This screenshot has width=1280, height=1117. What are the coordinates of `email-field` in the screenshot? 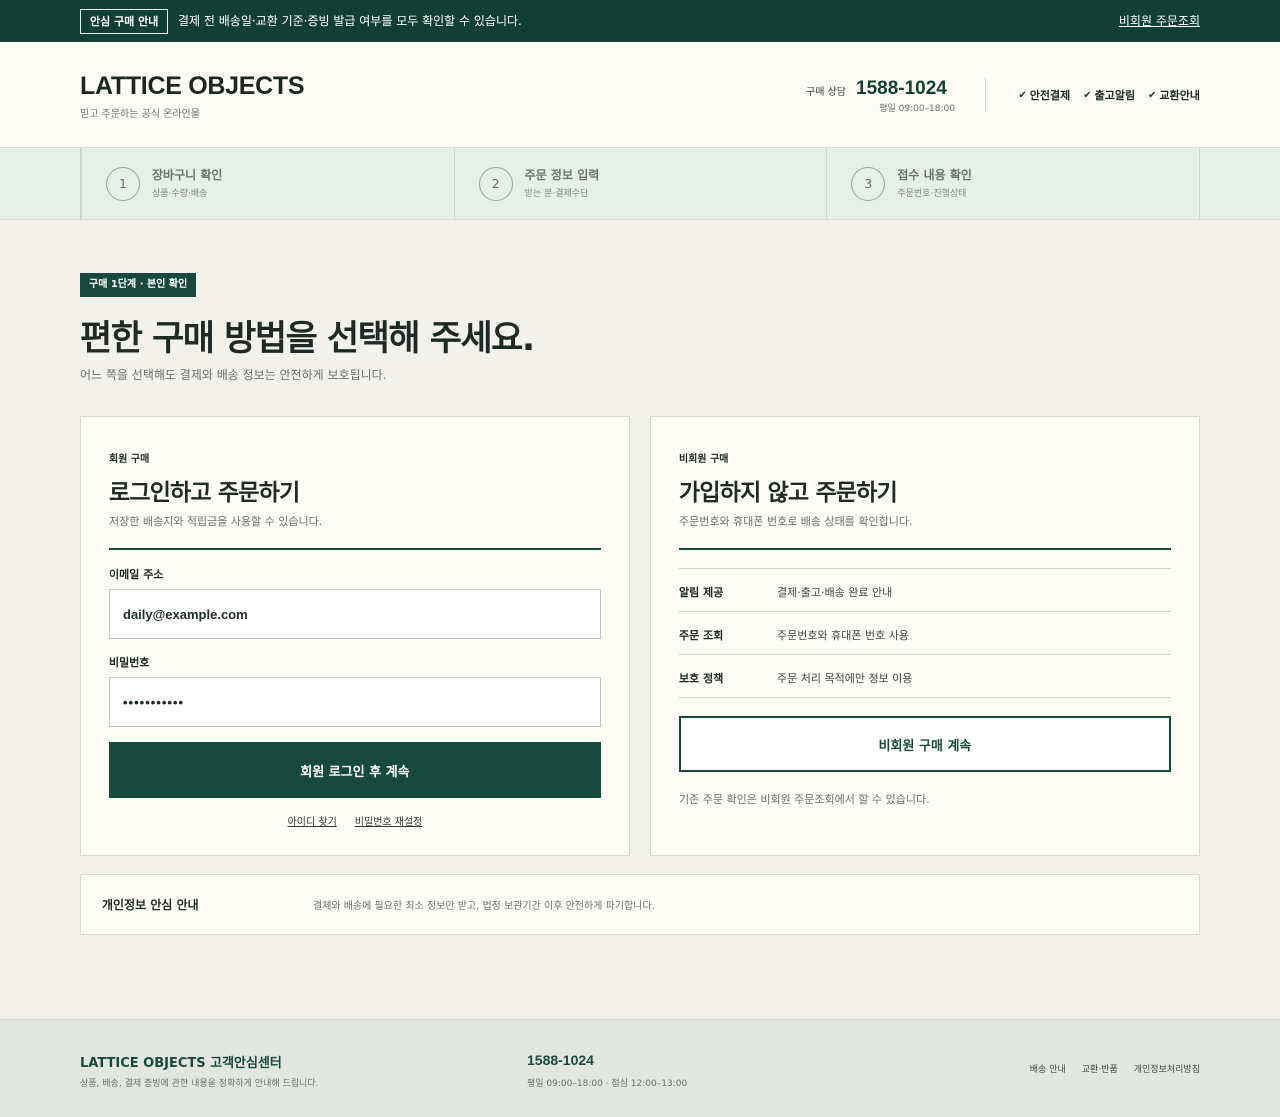 It's located at (355, 614).